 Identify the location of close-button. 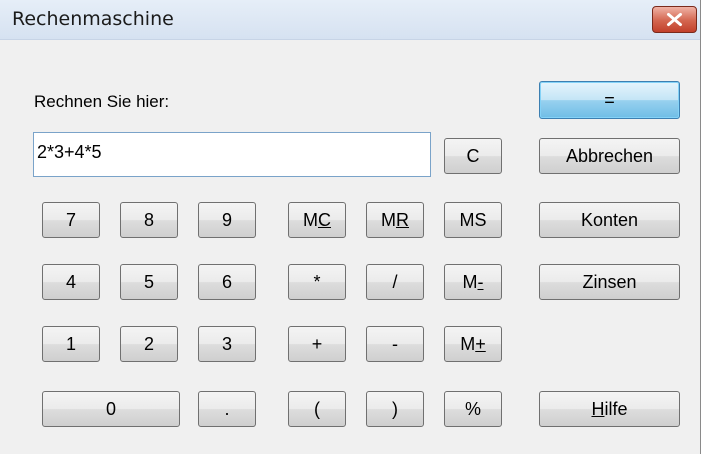
(674, 19).